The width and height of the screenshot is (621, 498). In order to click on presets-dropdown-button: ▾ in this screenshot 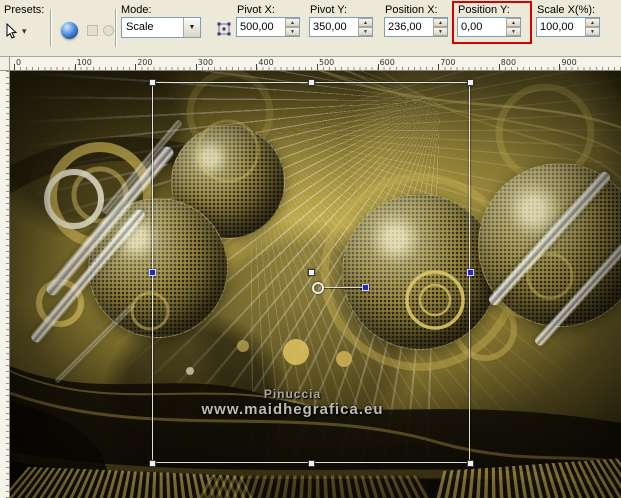, I will do `click(24, 31)`.